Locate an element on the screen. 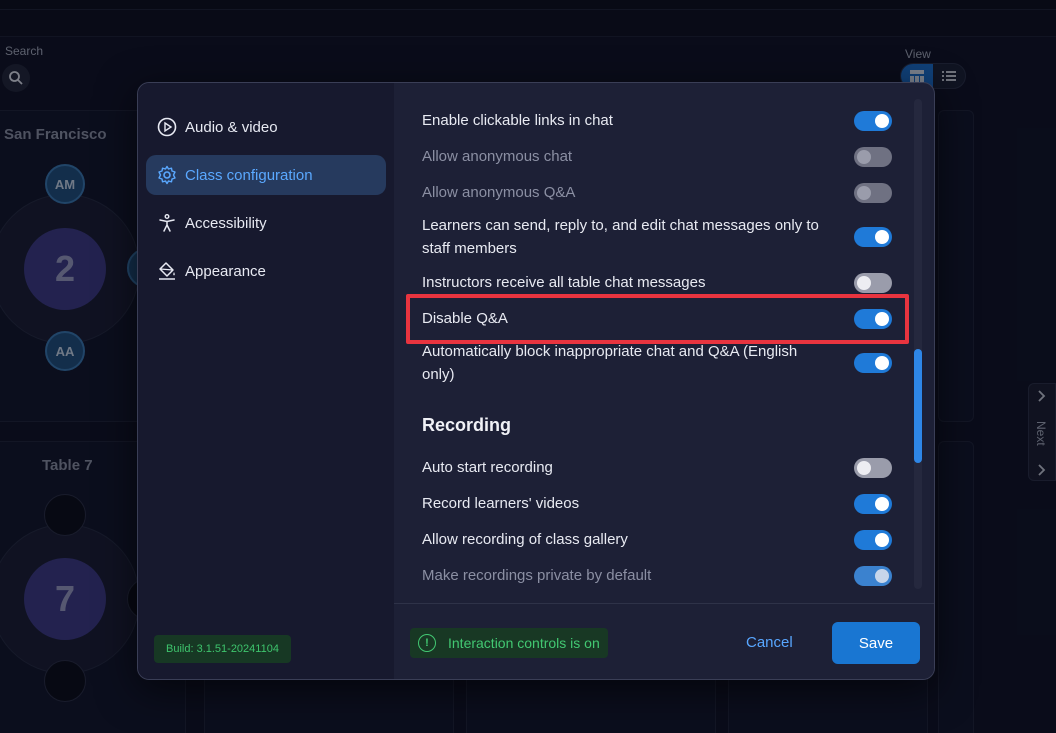 This screenshot has height=733, width=1056. sidebar-item-label: Appearance is located at coordinates (225, 271).